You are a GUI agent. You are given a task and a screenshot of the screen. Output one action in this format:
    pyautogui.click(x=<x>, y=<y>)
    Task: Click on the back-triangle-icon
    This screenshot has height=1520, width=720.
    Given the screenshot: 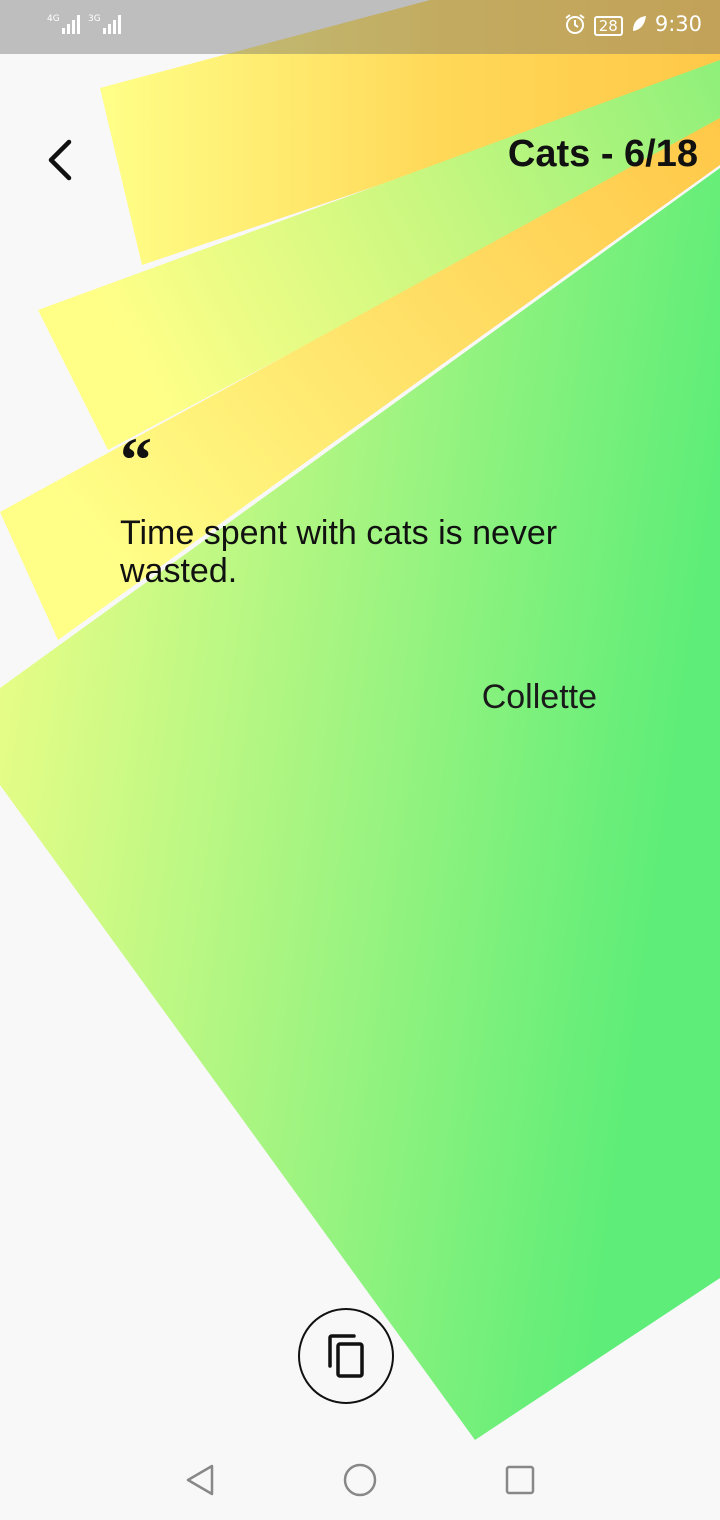 What is the action you would take?
    pyautogui.click(x=200, y=1480)
    